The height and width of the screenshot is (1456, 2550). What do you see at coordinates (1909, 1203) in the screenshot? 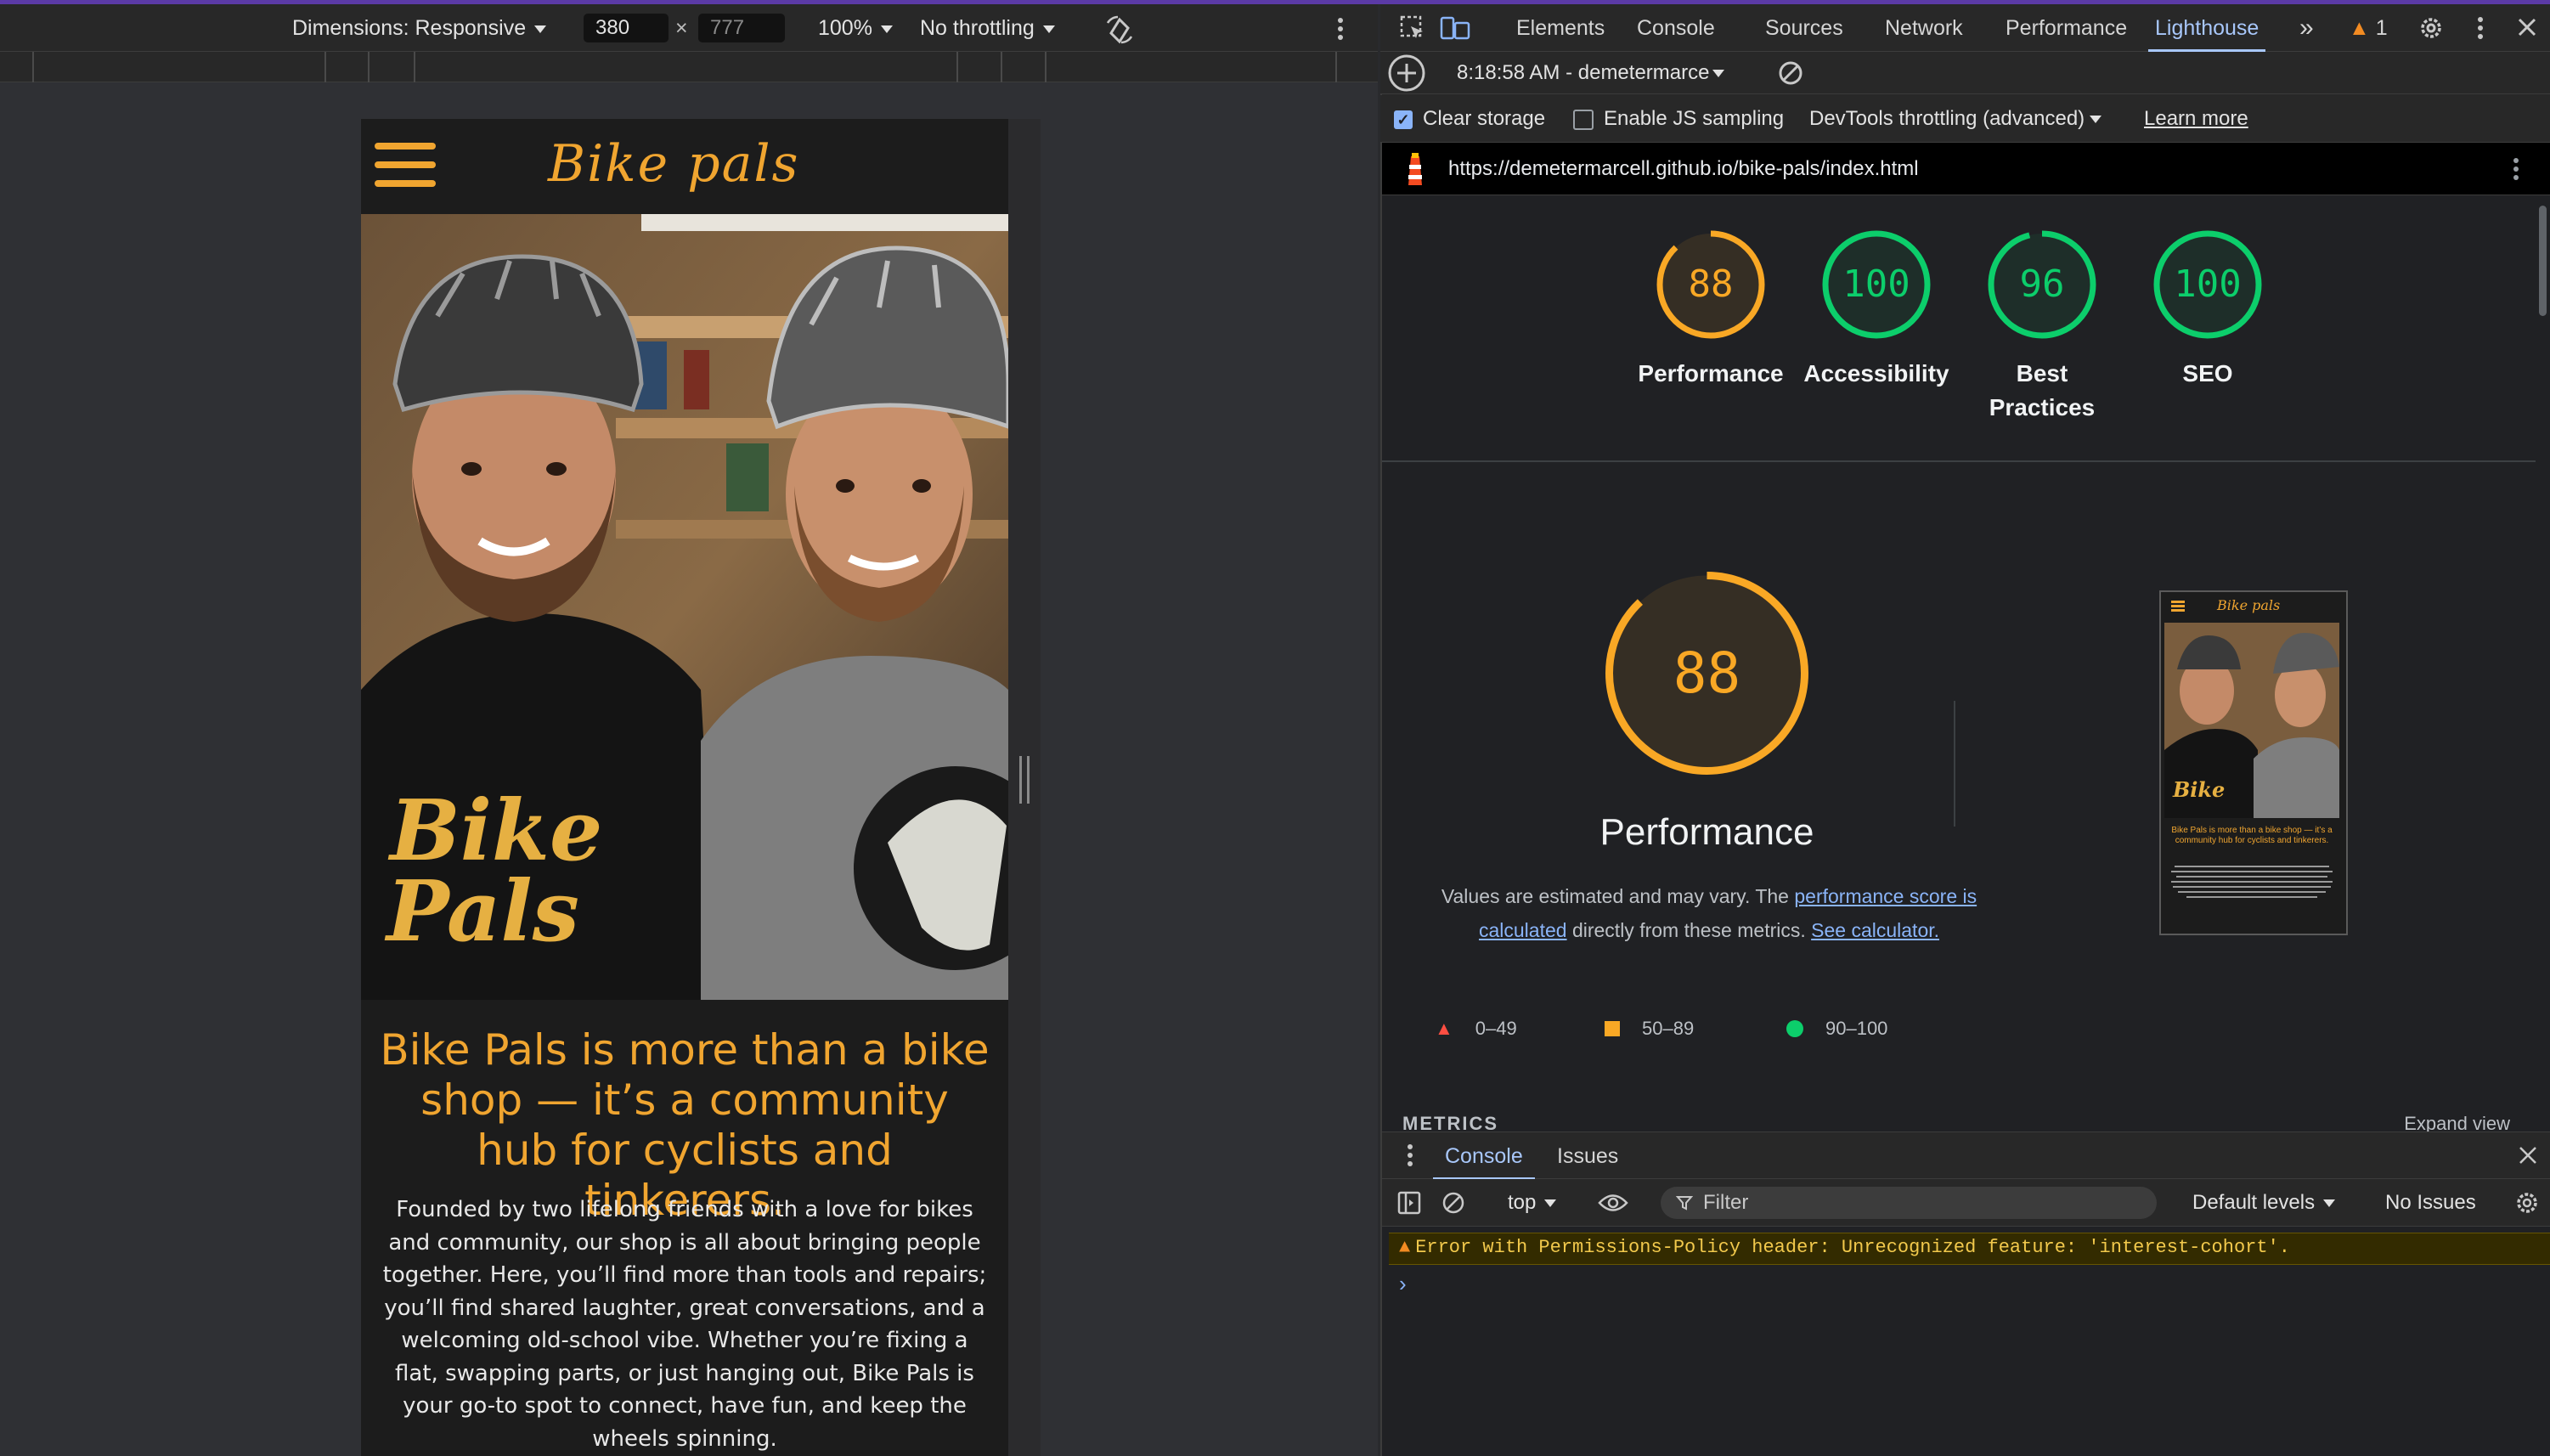
I see `filter-input: Filter` at bounding box center [1909, 1203].